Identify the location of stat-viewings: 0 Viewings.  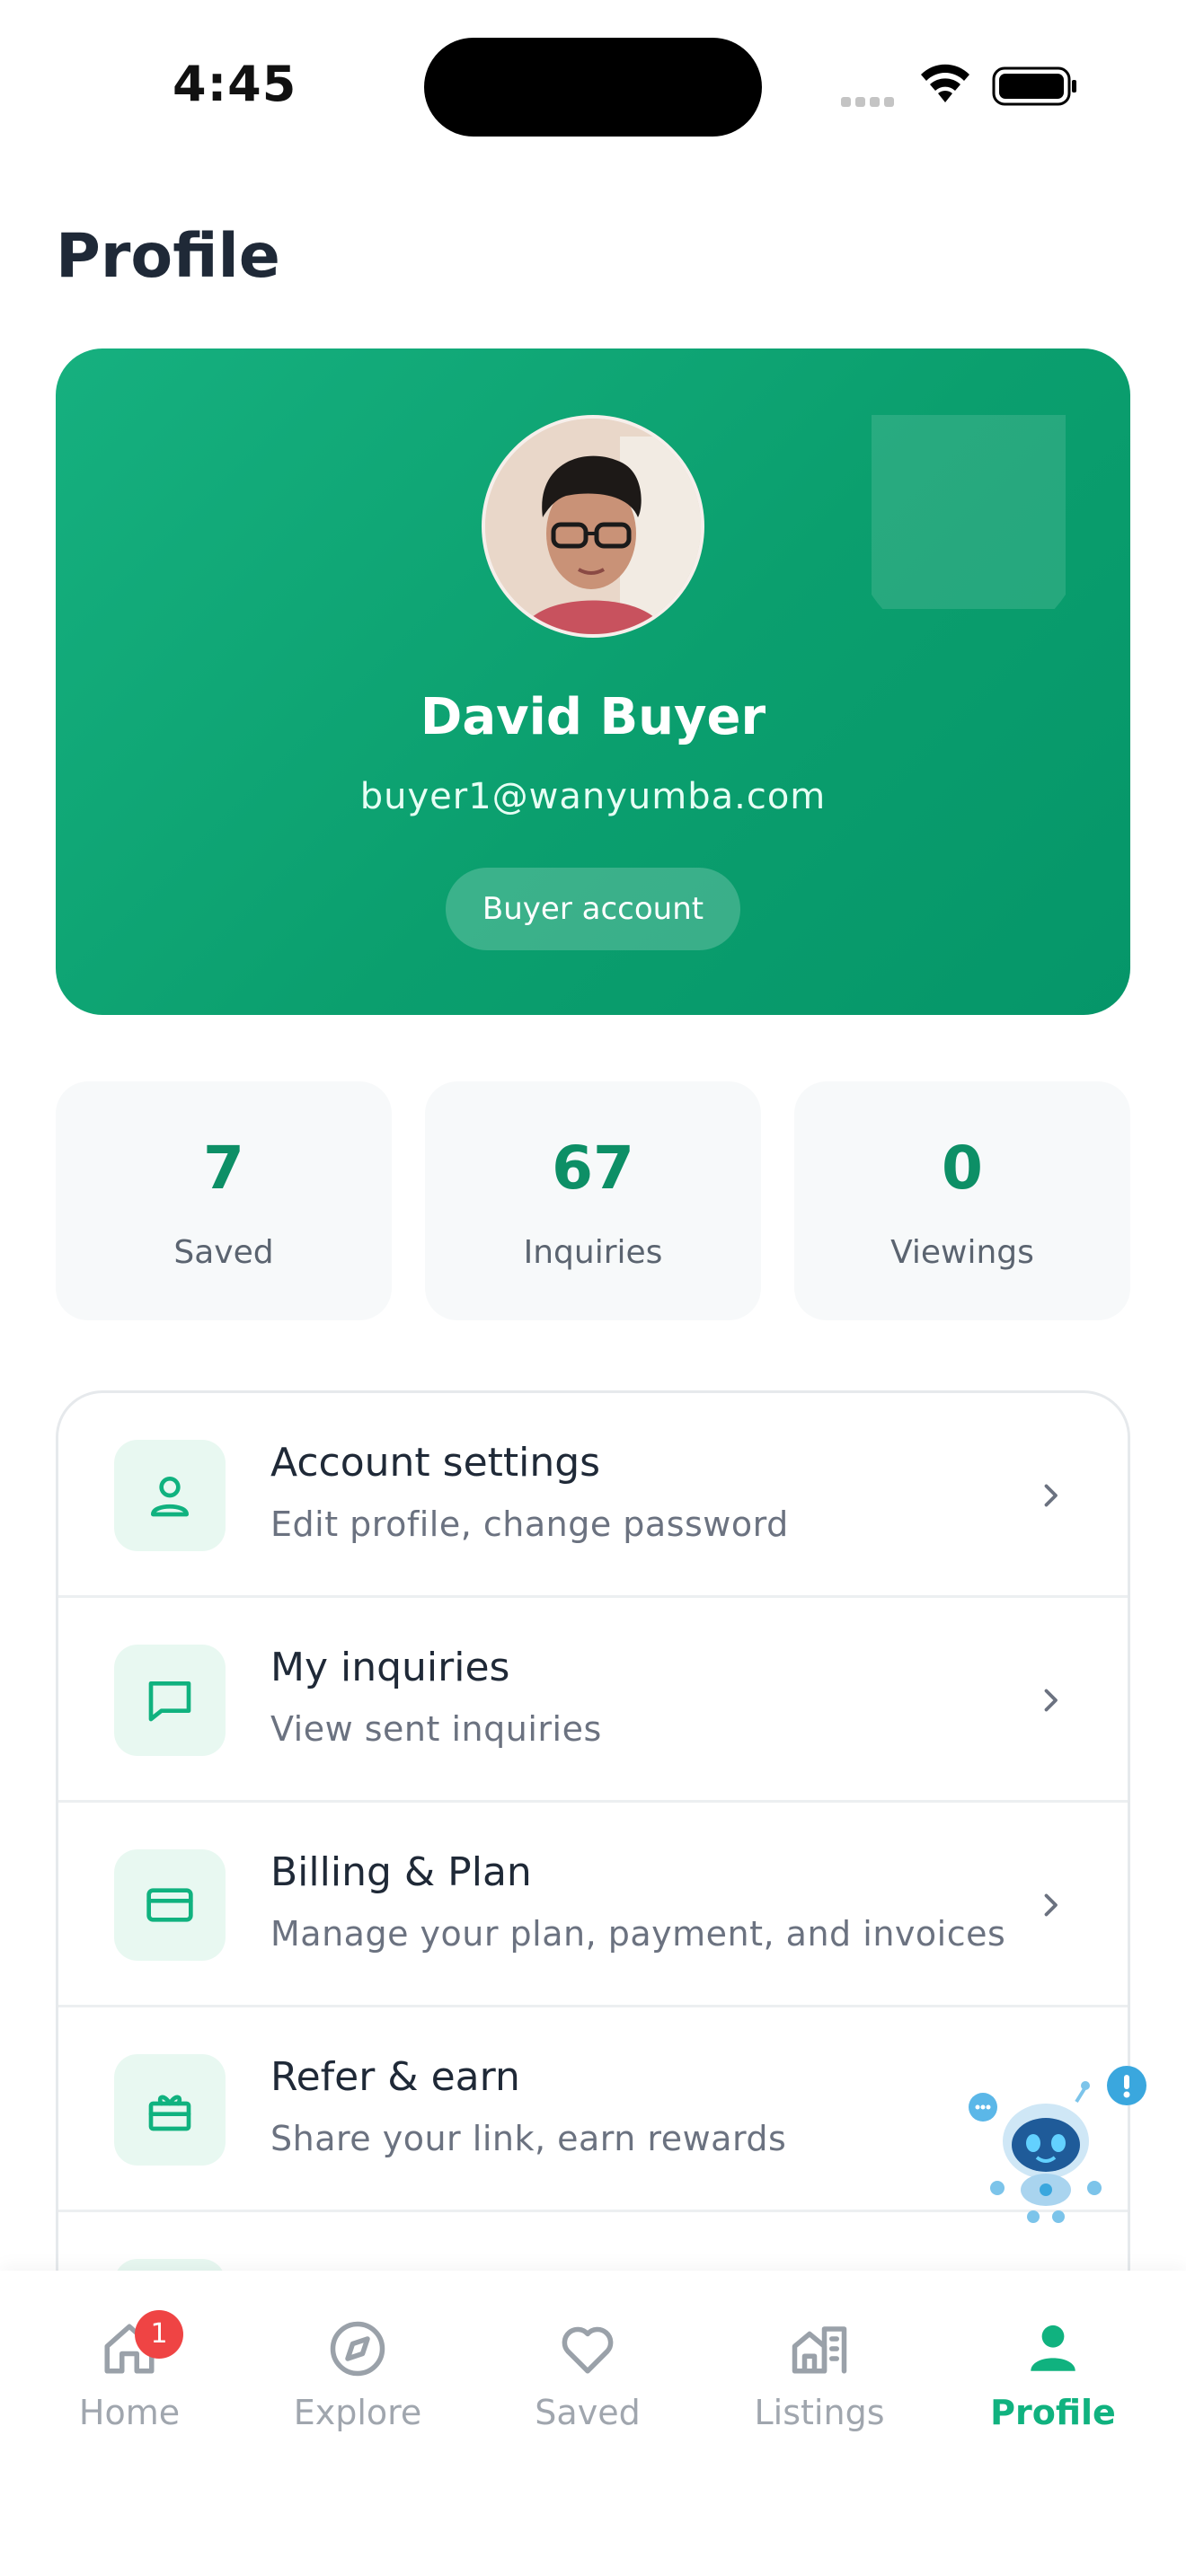
(962, 1200).